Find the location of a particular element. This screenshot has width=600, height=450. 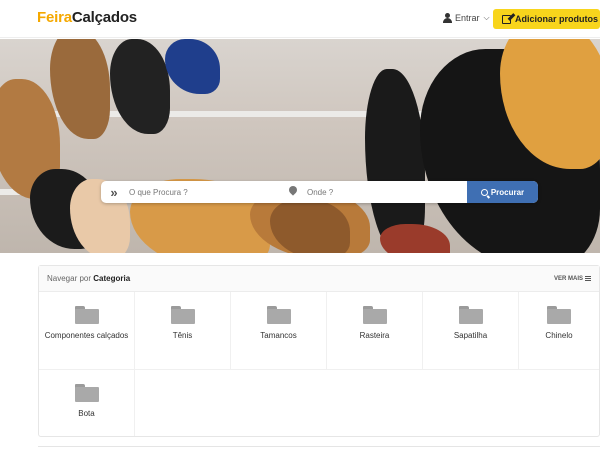

search-icon is located at coordinates (484, 192).